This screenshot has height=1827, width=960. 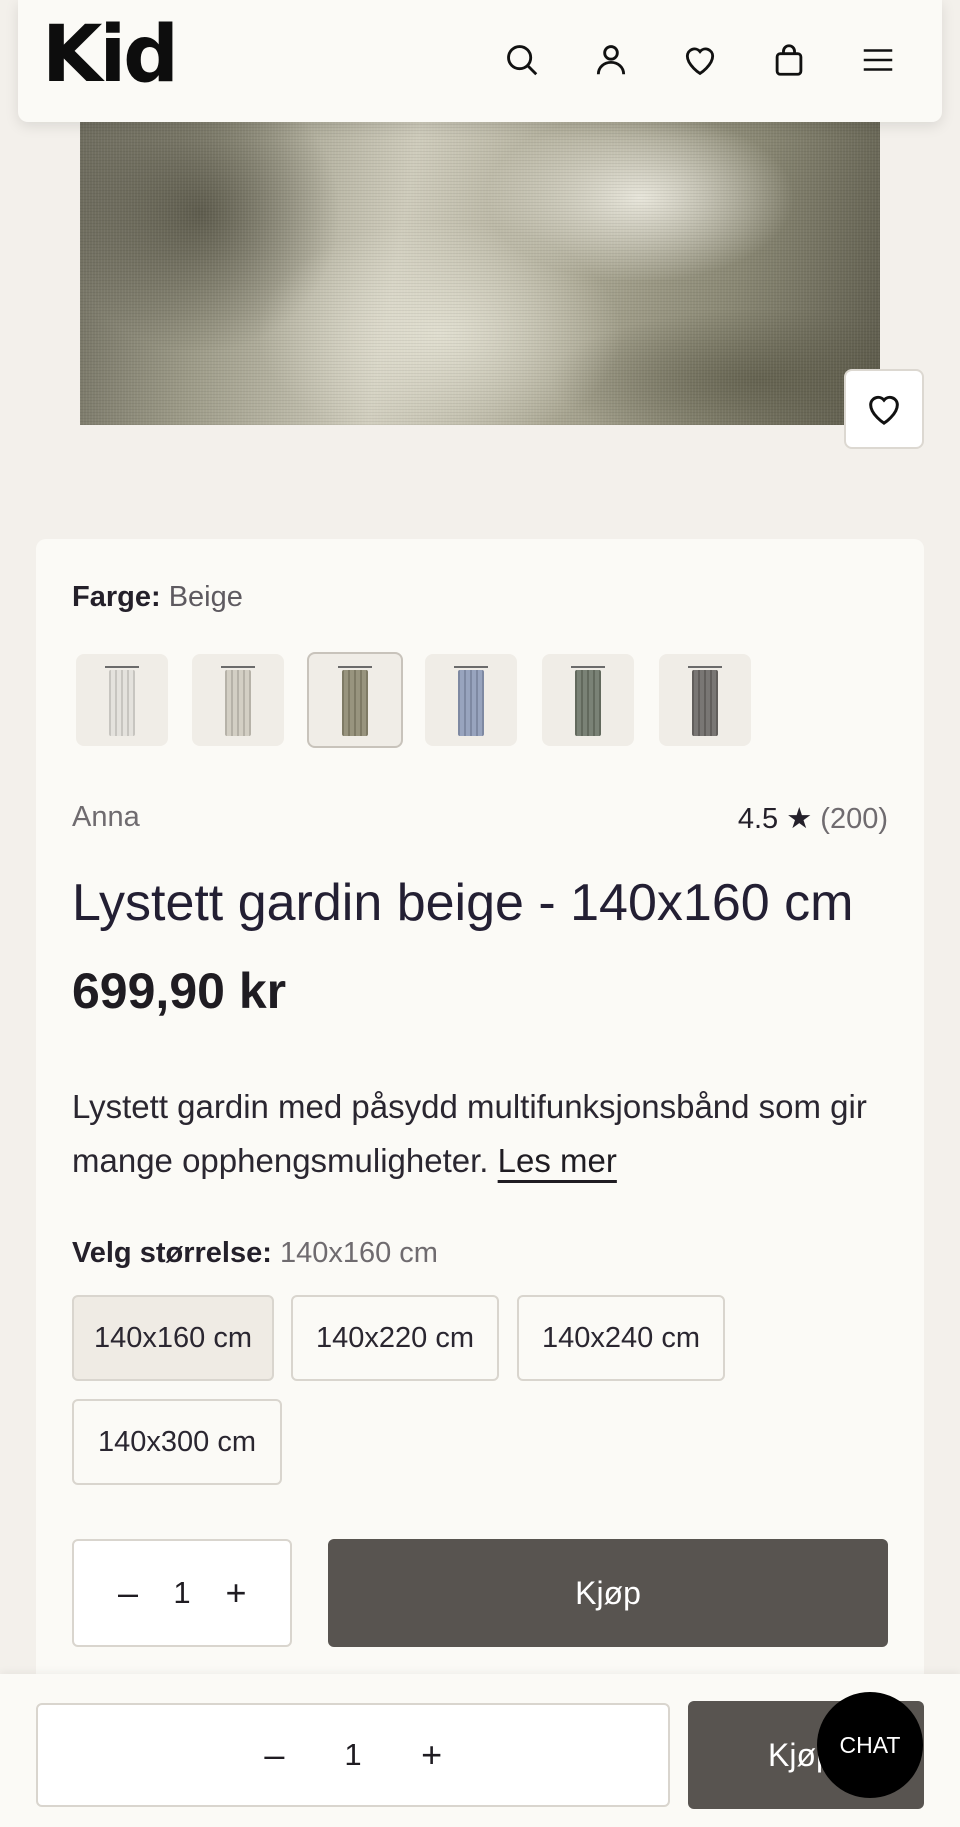 I want to click on site-header: Kid, so click(x=480, y=61).